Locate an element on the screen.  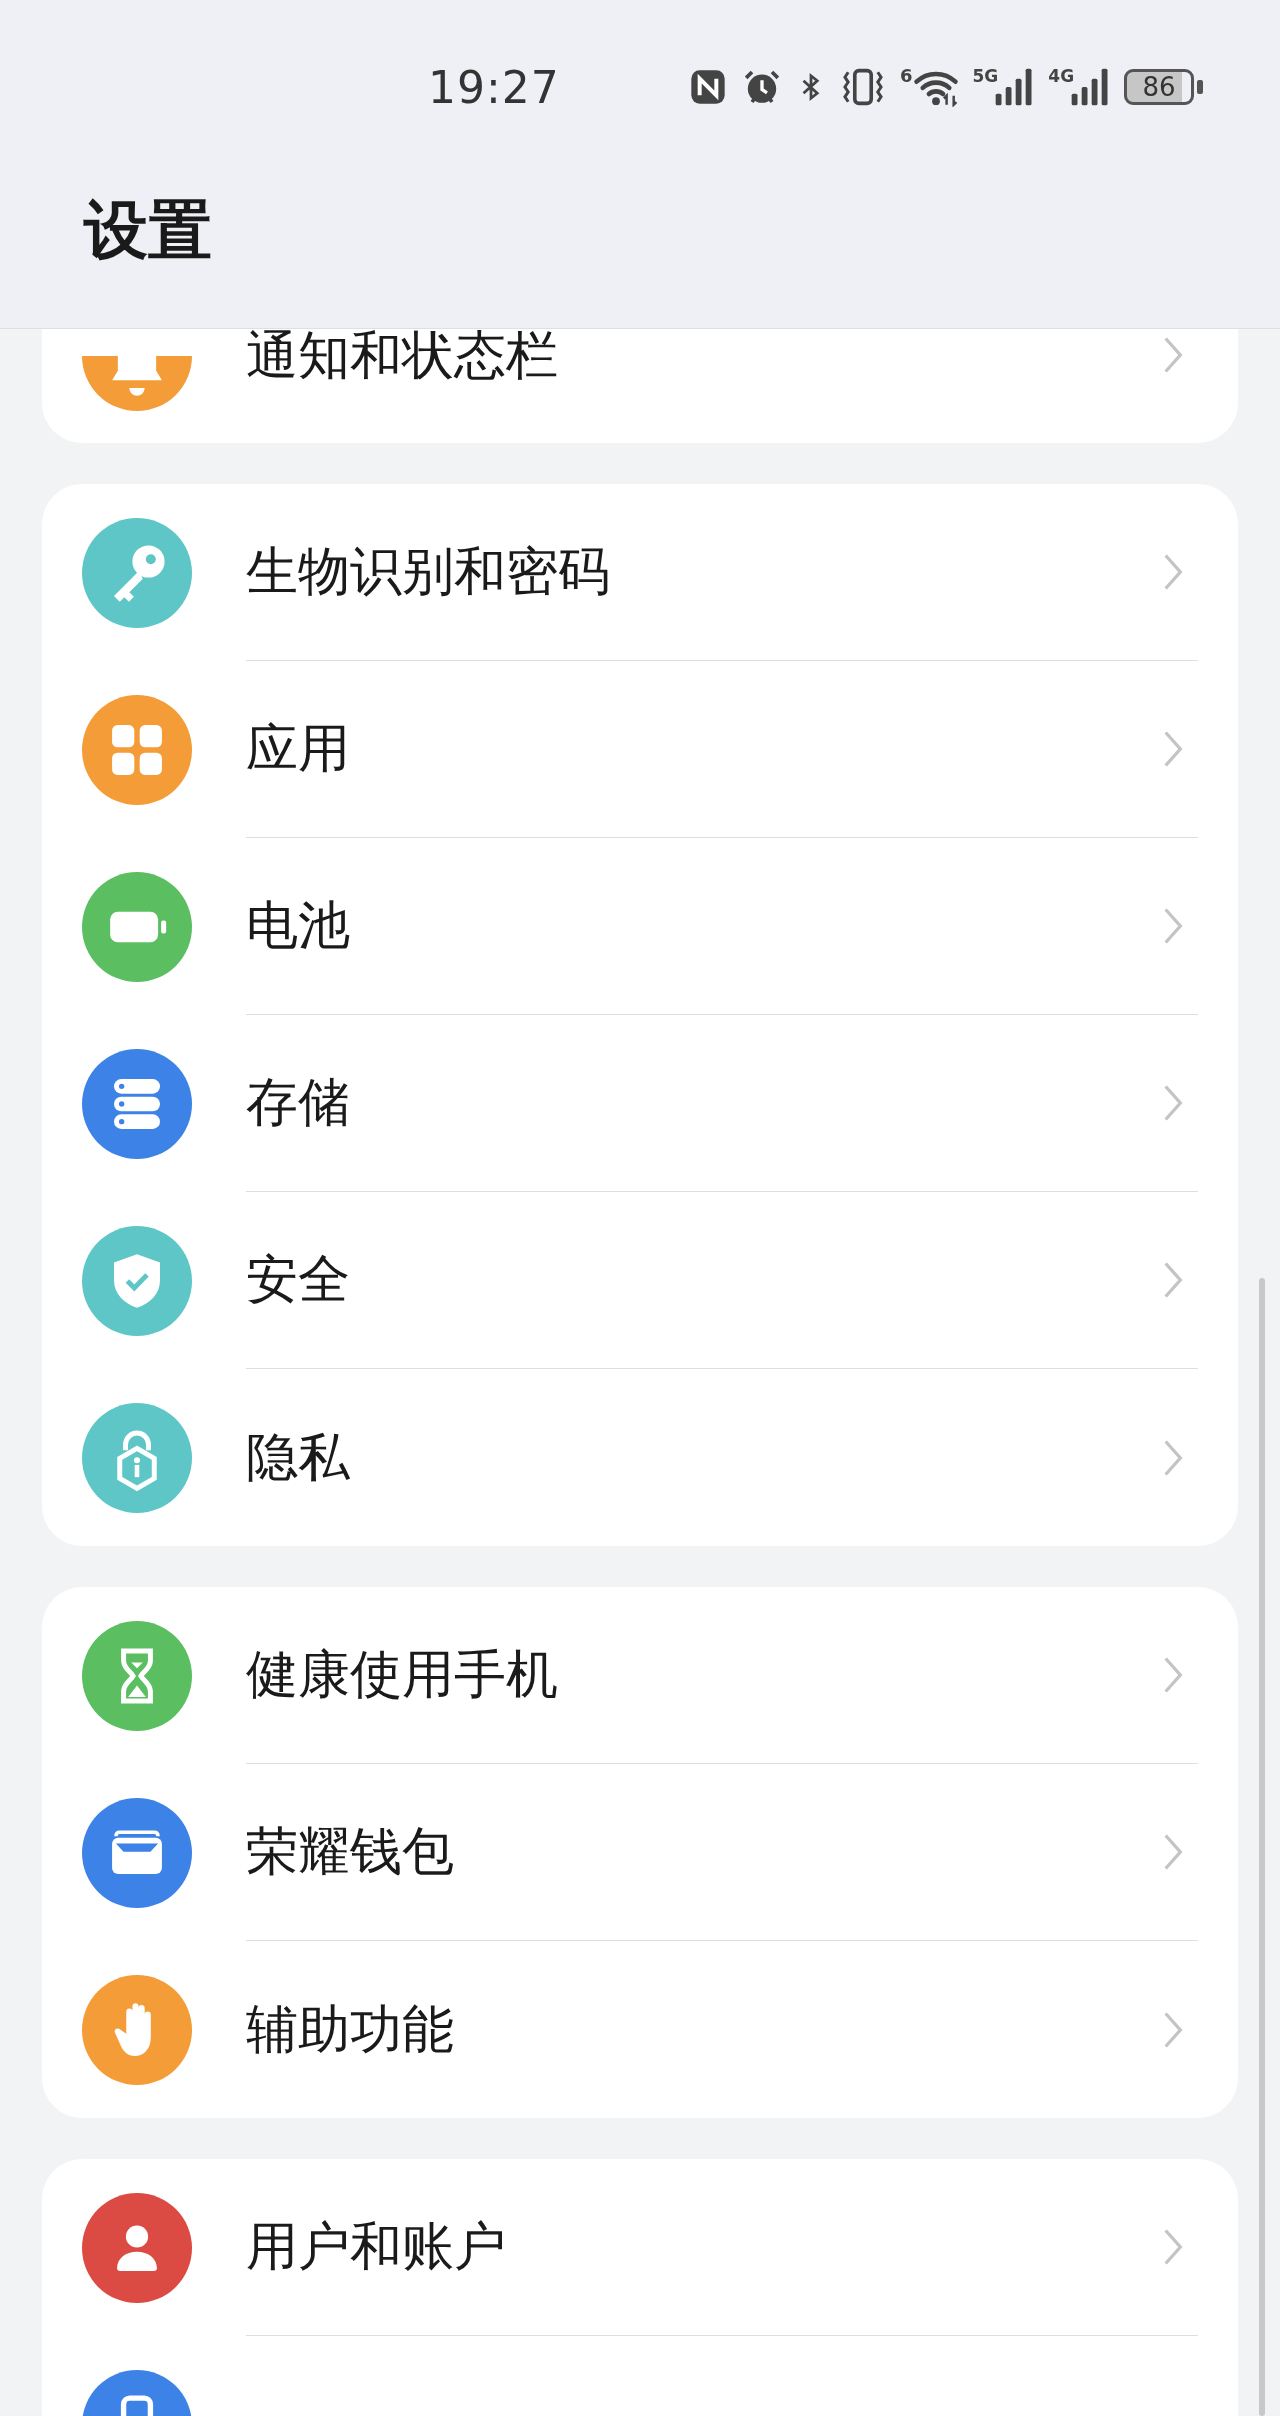
settings-row: 辅助功能 is located at coordinates (640, 2029).